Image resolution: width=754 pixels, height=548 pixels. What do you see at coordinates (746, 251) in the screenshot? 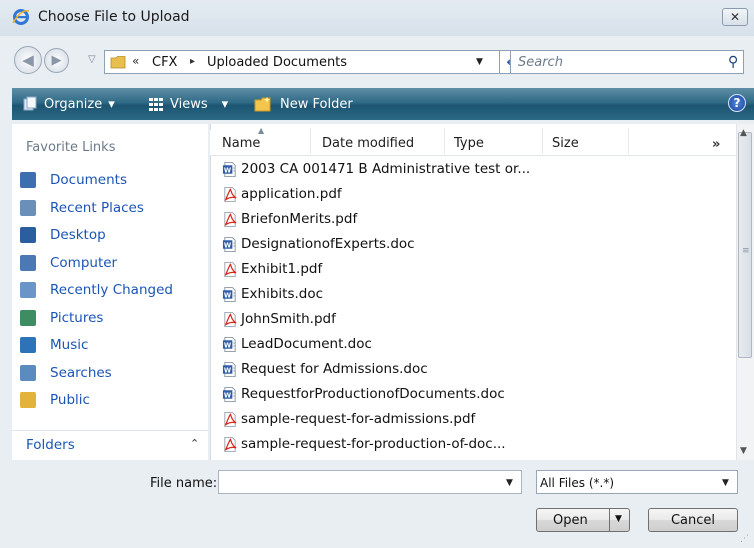
I see `scroll-grip-icon: ≡` at bounding box center [746, 251].